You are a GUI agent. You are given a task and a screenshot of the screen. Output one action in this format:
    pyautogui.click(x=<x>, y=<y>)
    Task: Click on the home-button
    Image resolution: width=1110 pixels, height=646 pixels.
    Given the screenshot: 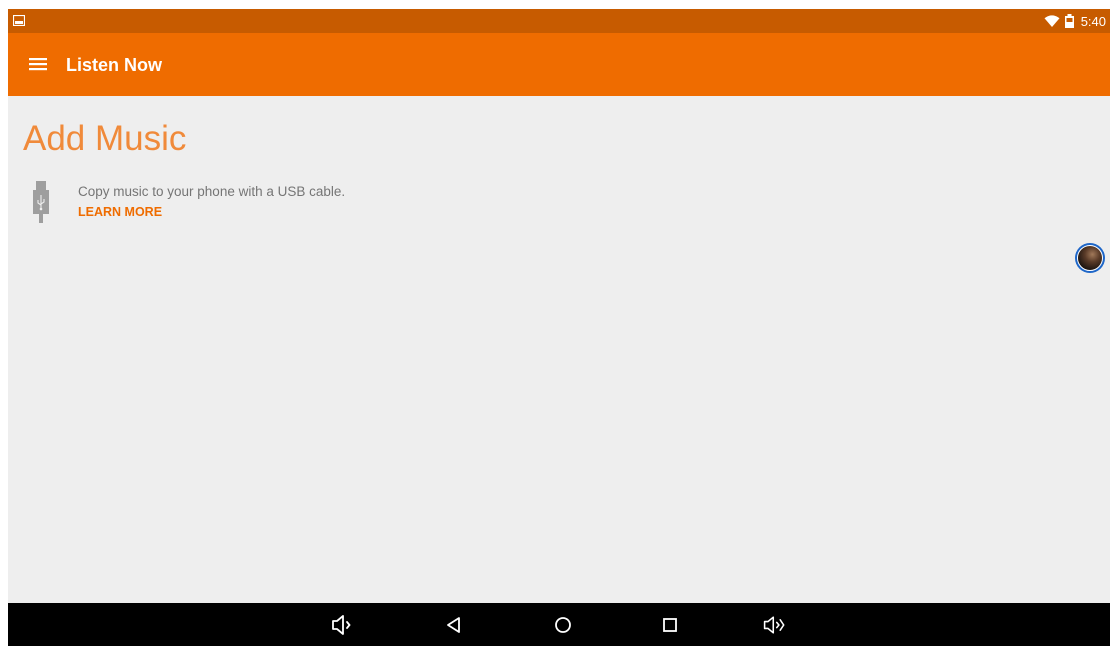 What is the action you would take?
    pyautogui.click(x=563, y=625)
    